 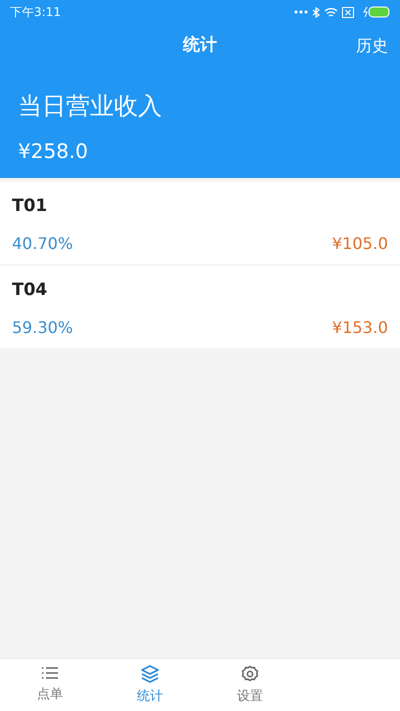 What do you see at coordinates (250, 685) in the screenshot?
I see `nav-tab: 设置` at bounding box center [250, 685].